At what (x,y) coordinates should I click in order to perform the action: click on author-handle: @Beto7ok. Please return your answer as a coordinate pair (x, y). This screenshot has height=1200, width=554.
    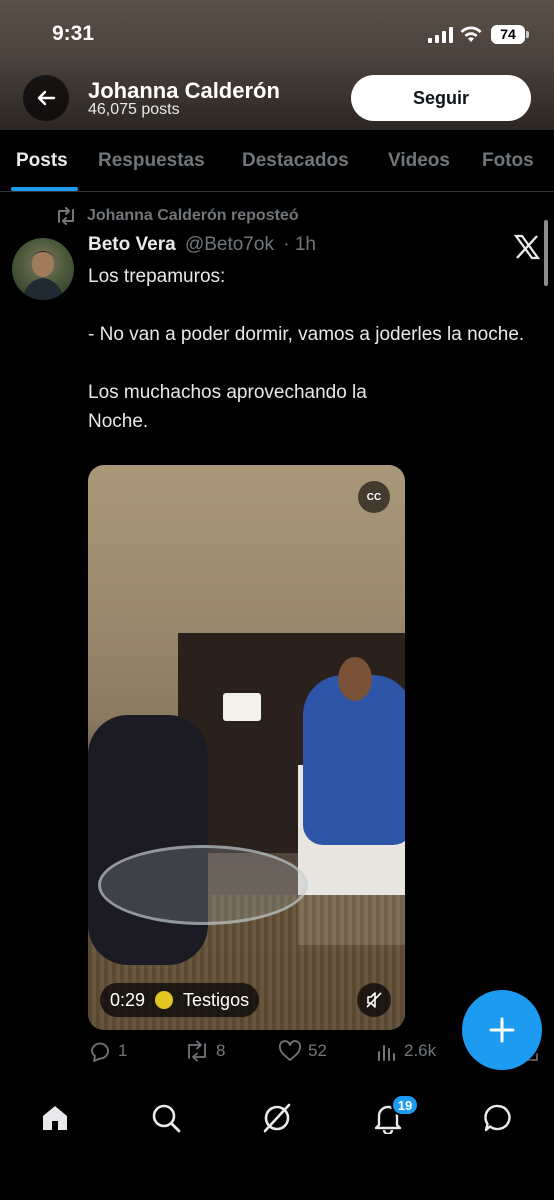
    Looking at the image, I should click on (229, 244).